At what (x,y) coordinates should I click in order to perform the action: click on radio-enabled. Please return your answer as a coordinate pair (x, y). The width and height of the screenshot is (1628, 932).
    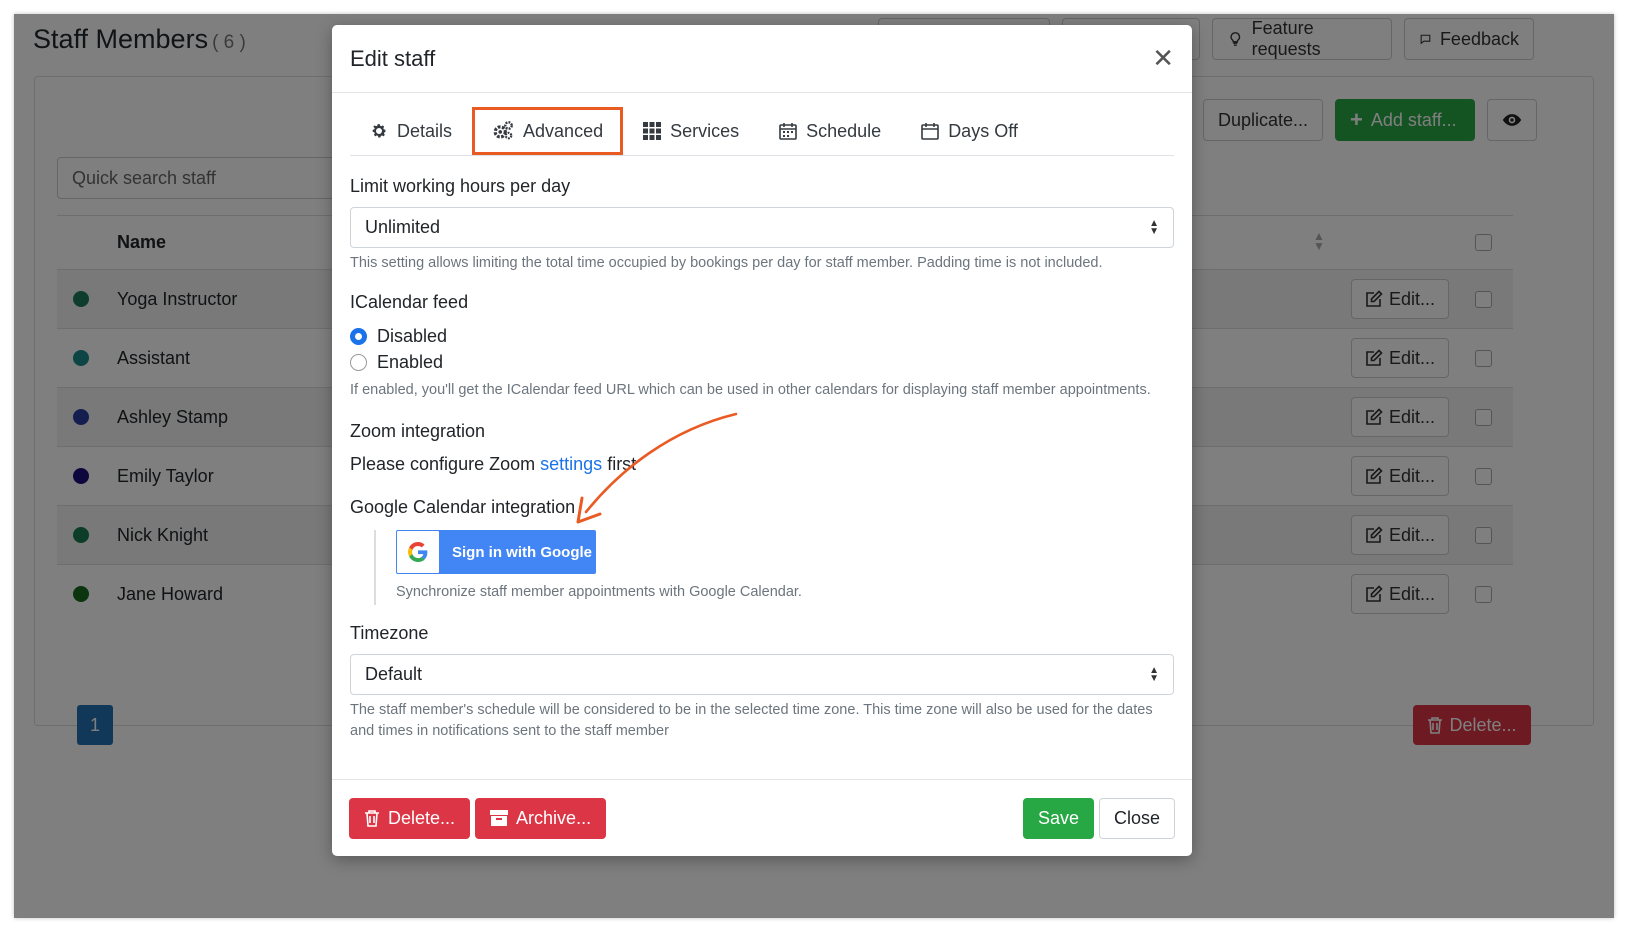
    Looking at the image, I should click on (358, 362).